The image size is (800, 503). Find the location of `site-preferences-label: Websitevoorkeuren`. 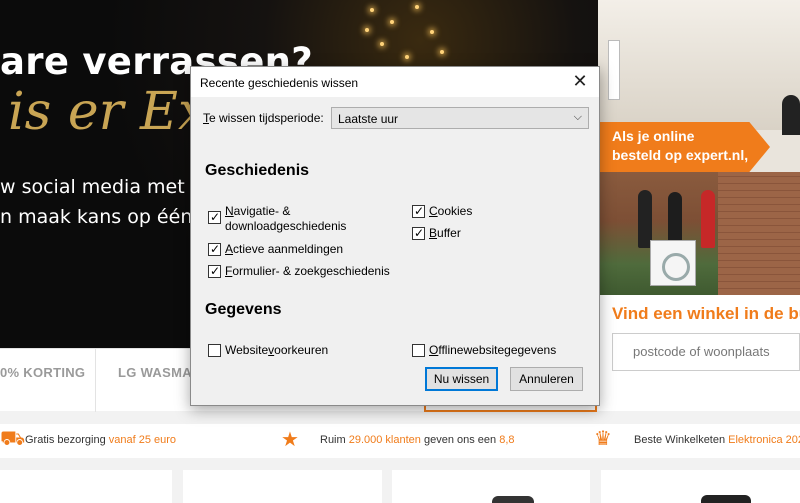

site-preferences-label: Websitevoorkeuren is located at coordinates (276, 350).